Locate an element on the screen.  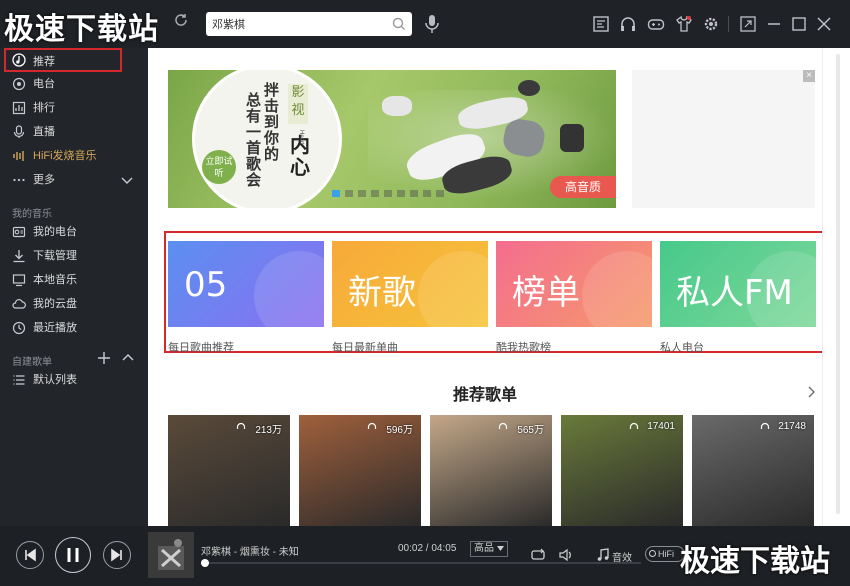
sound-effect-icon is located at coordinates (603, 555).